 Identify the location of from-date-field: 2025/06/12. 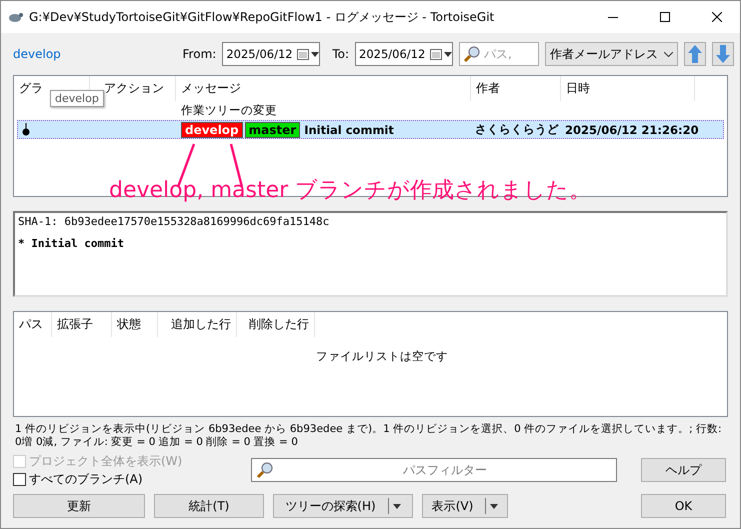
(271, 54).